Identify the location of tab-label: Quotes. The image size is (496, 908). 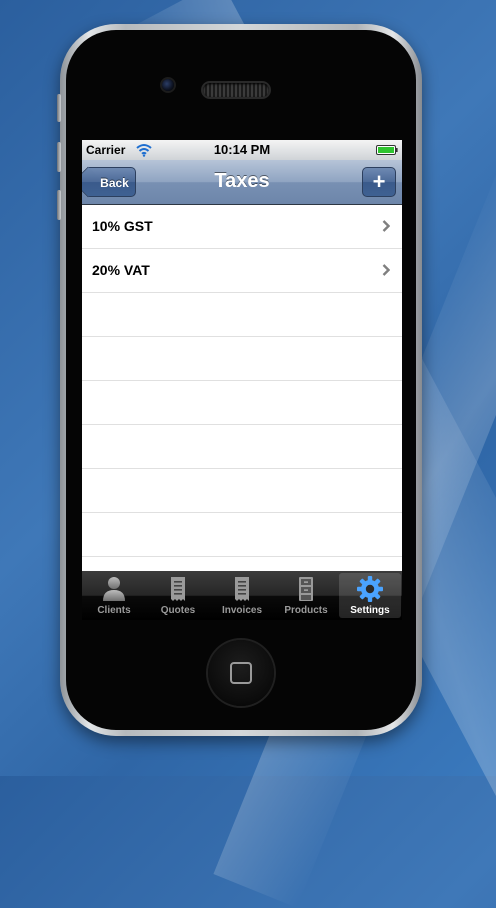
(178, 610).